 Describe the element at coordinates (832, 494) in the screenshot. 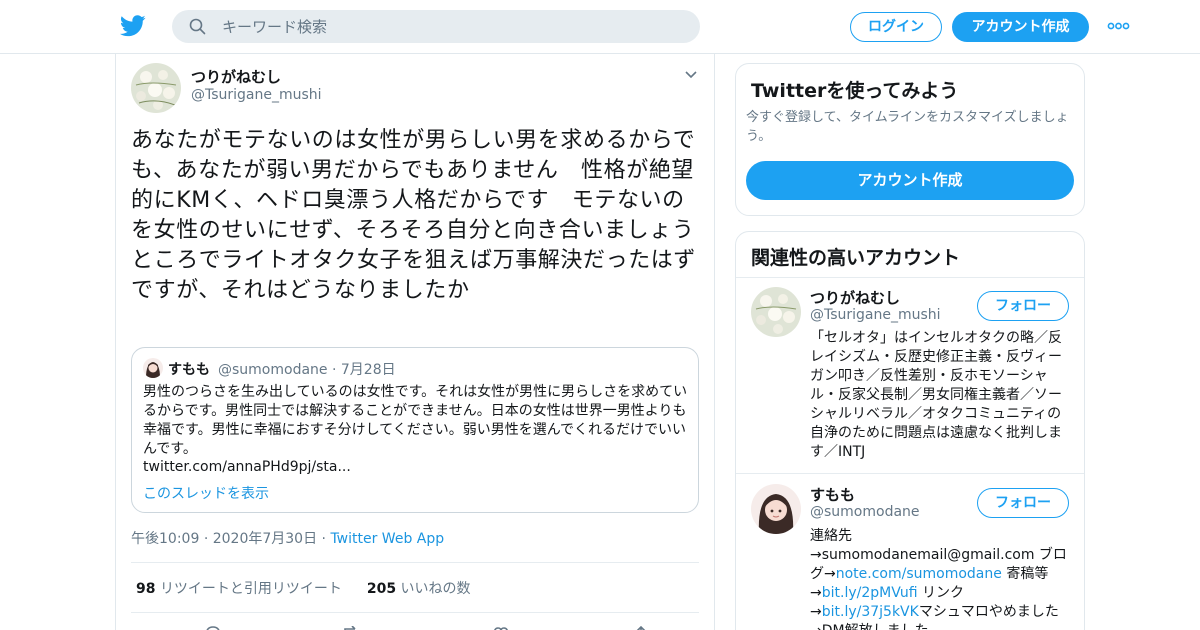

I see `related-account-name: すもも` at that location.